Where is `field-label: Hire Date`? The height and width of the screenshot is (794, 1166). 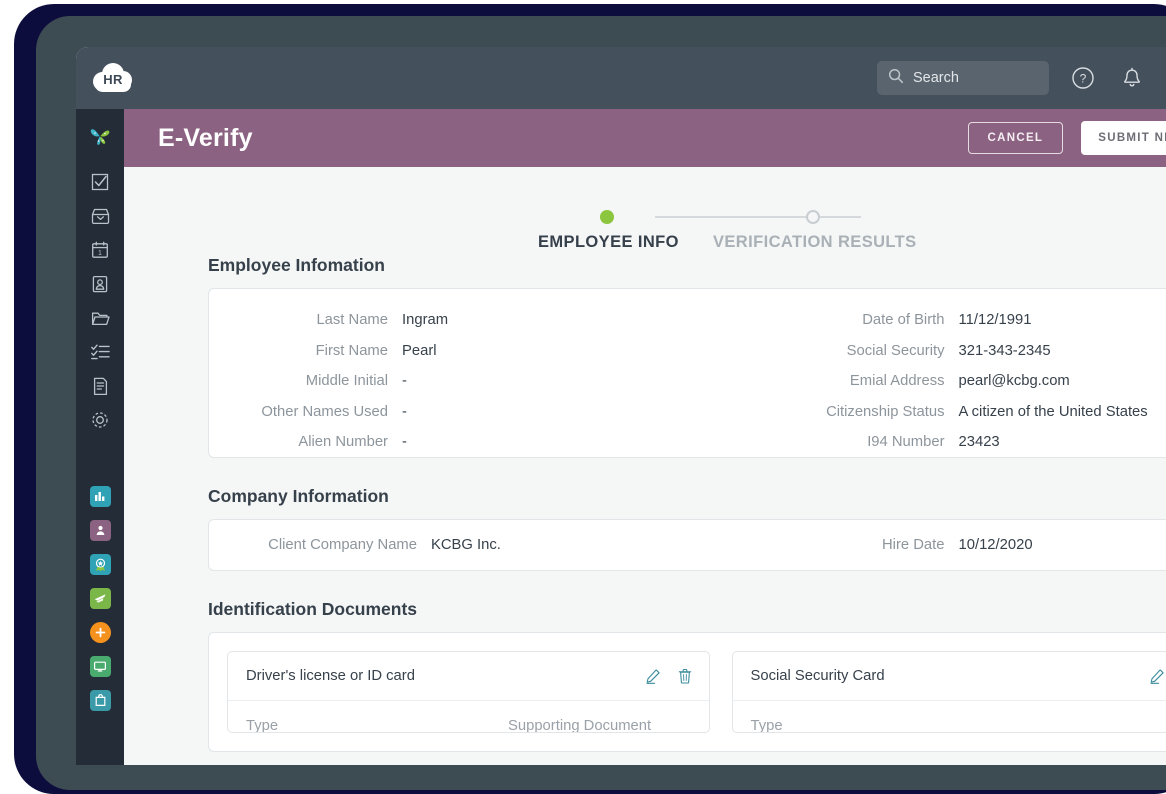
field-label: Hire Date is located at coordinates (840, 545).